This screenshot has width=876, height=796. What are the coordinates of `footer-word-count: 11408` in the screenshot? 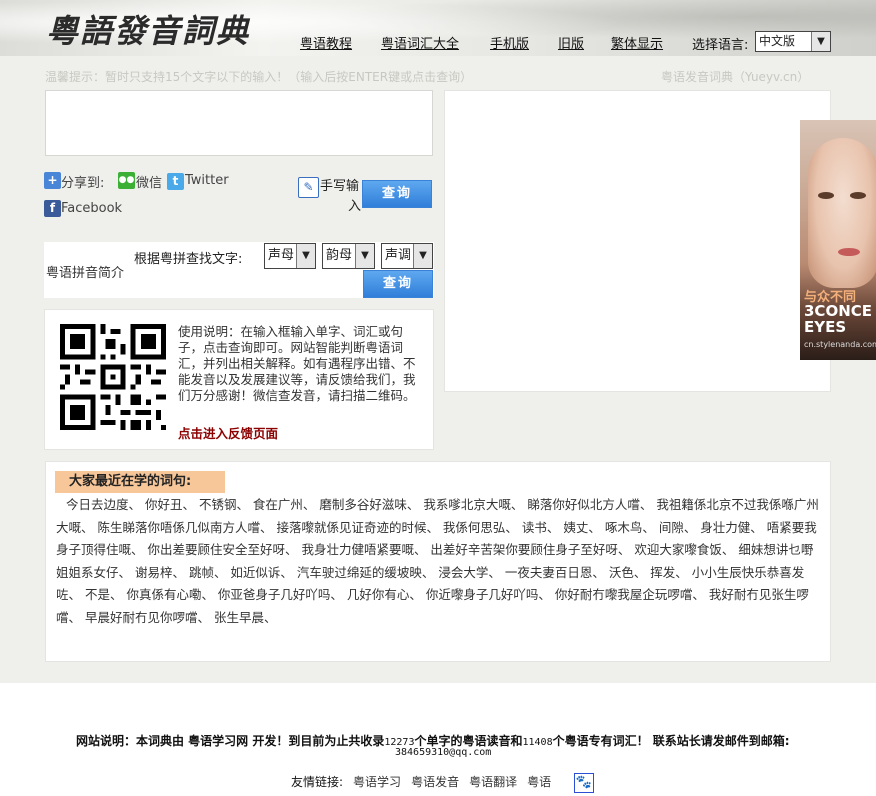 It's located at (537, 742).